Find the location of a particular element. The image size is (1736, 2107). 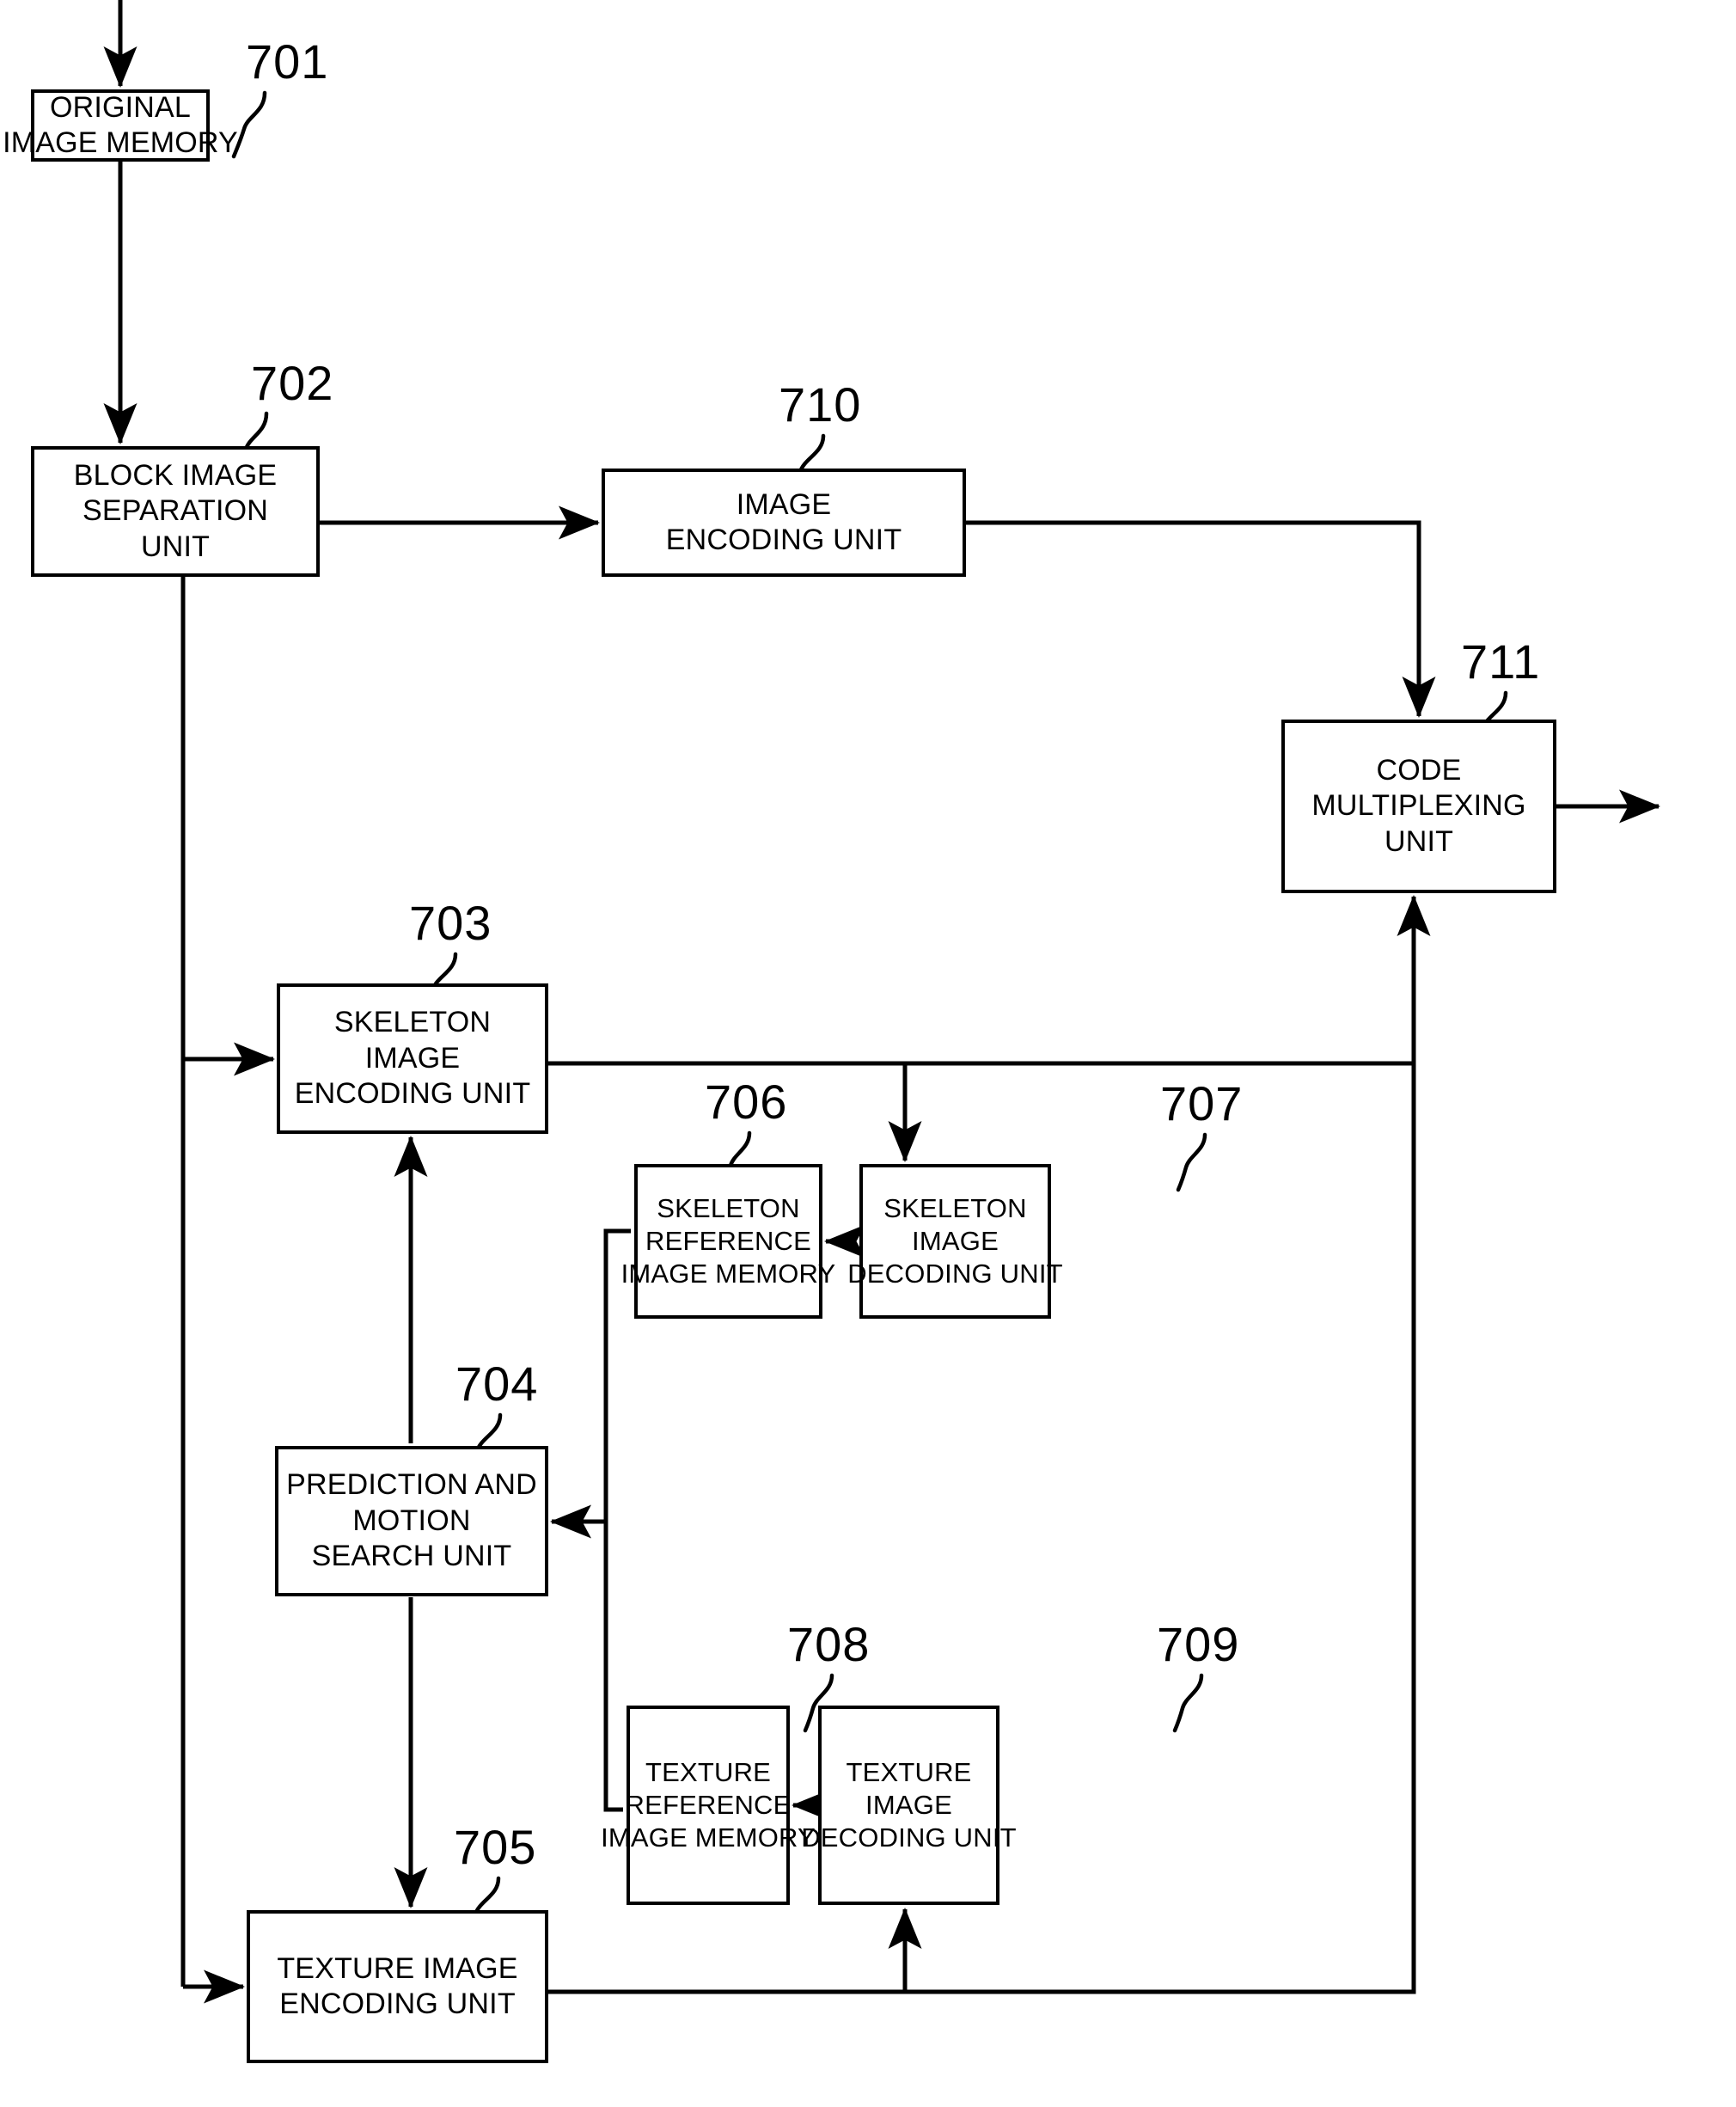

ref-label-706: 706 is located at coordinates (746, 1102).